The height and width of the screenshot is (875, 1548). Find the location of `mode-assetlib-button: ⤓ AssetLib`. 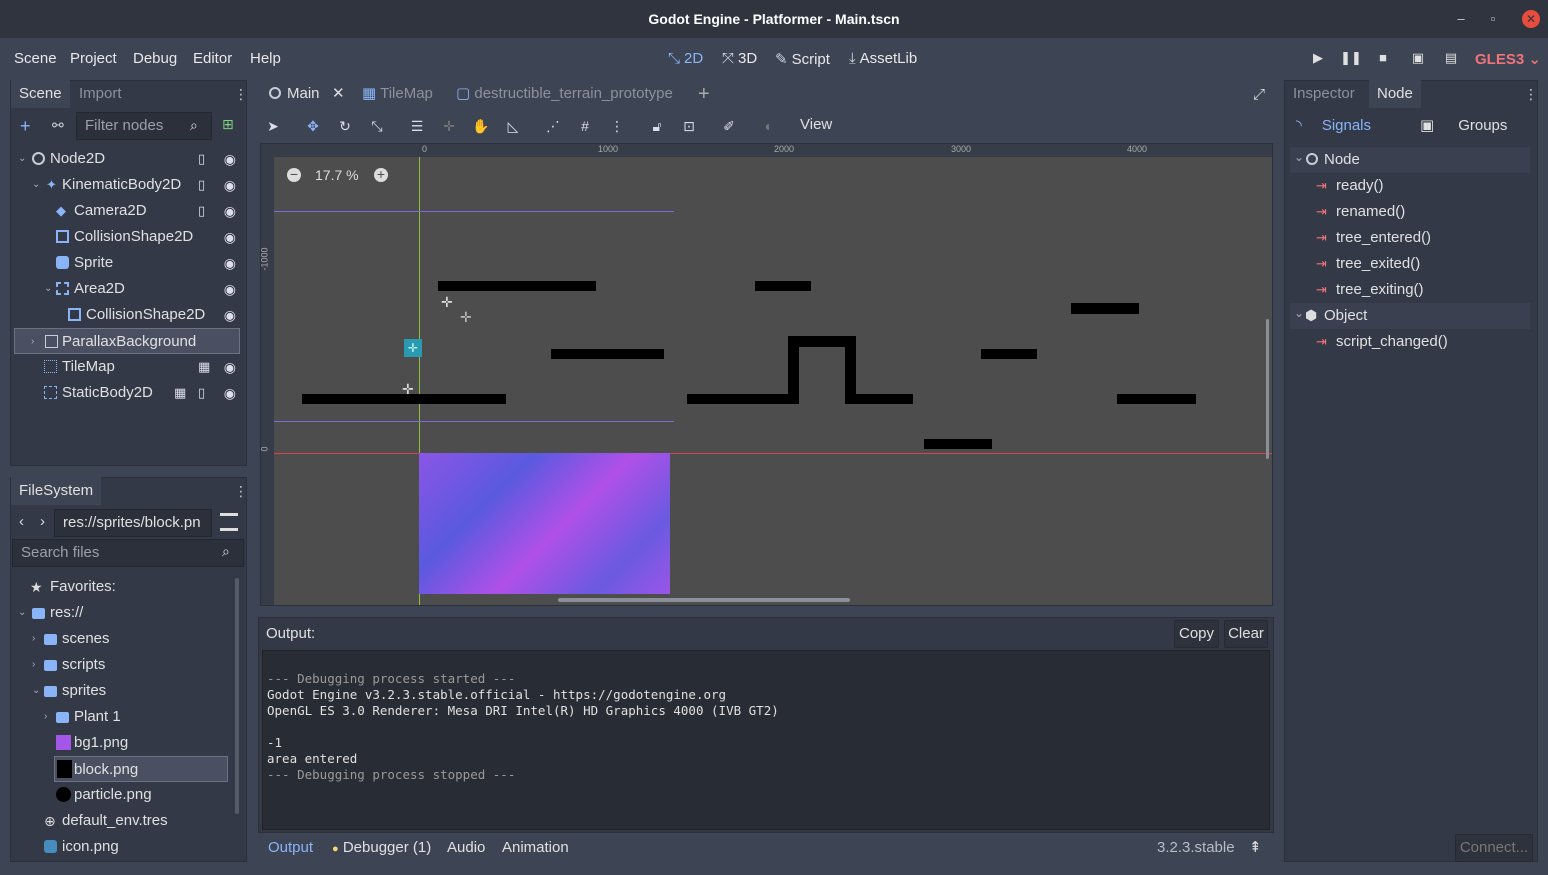

mode-assetlib-button: ⤓ AssetLib is located at coordinates (883, 58).